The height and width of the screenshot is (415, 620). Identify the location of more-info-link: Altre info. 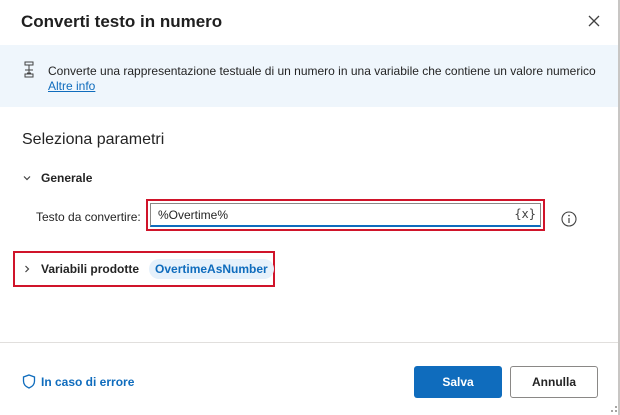
(71, 86).